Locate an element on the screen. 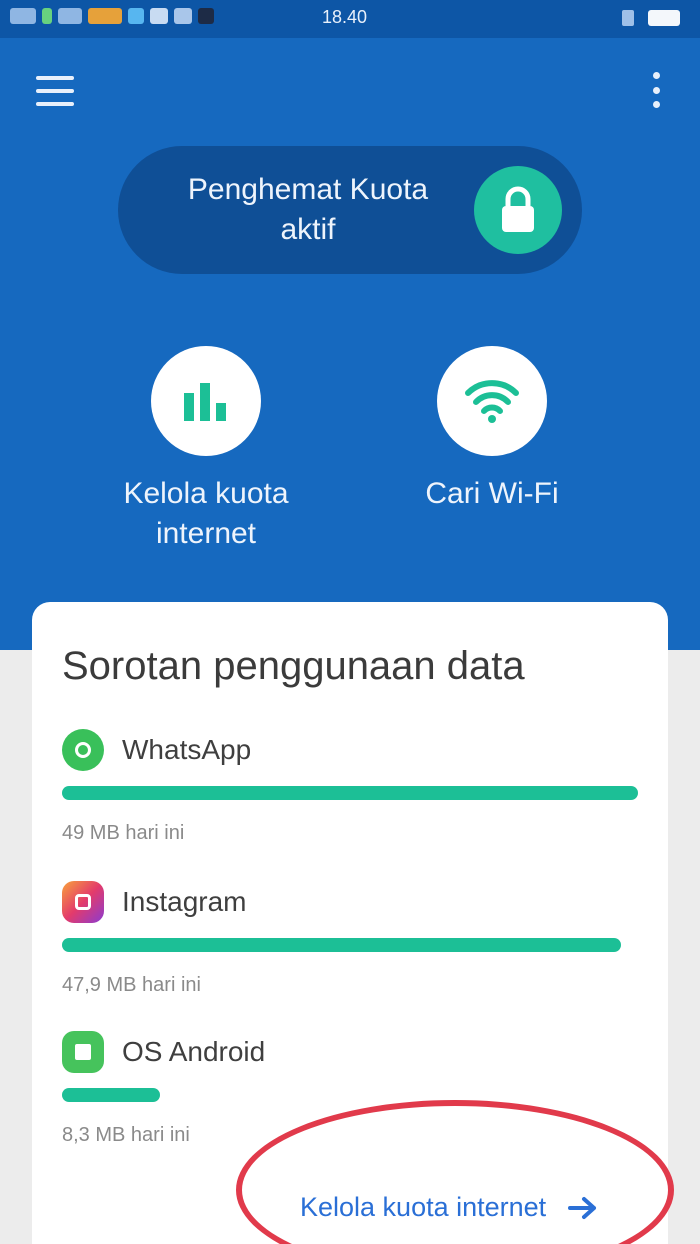 The width and height of the screenshot is (700, 1244). notification-icon is located at coordinates (136, 16).